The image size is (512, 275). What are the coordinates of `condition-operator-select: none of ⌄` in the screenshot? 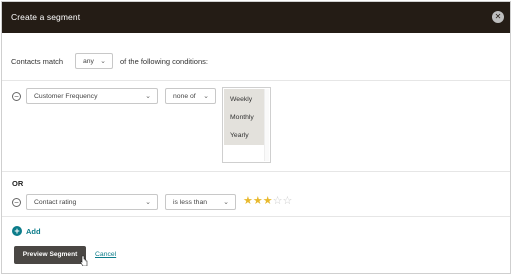 It's located at (190, 96).